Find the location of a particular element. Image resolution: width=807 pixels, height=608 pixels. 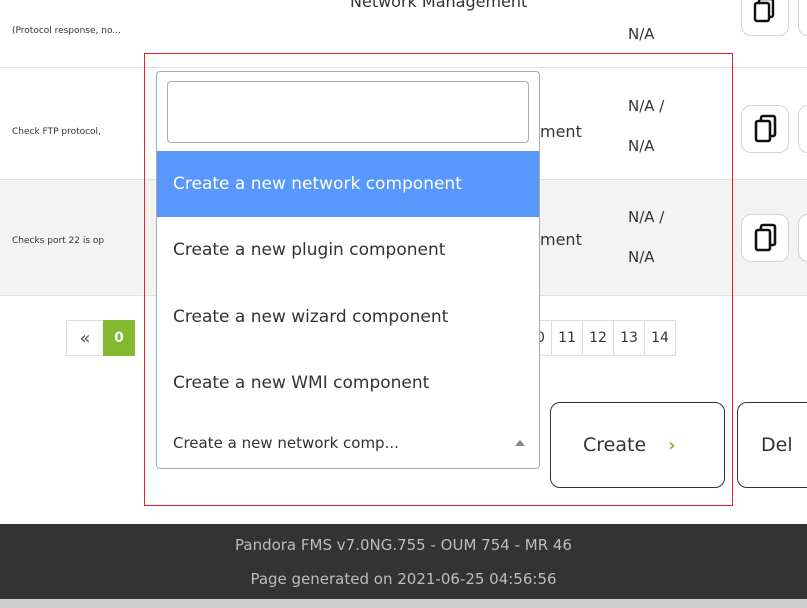

footer-generated: Page generated on 2021-06-25 04:56:56 is located at coordinates (403, 579).